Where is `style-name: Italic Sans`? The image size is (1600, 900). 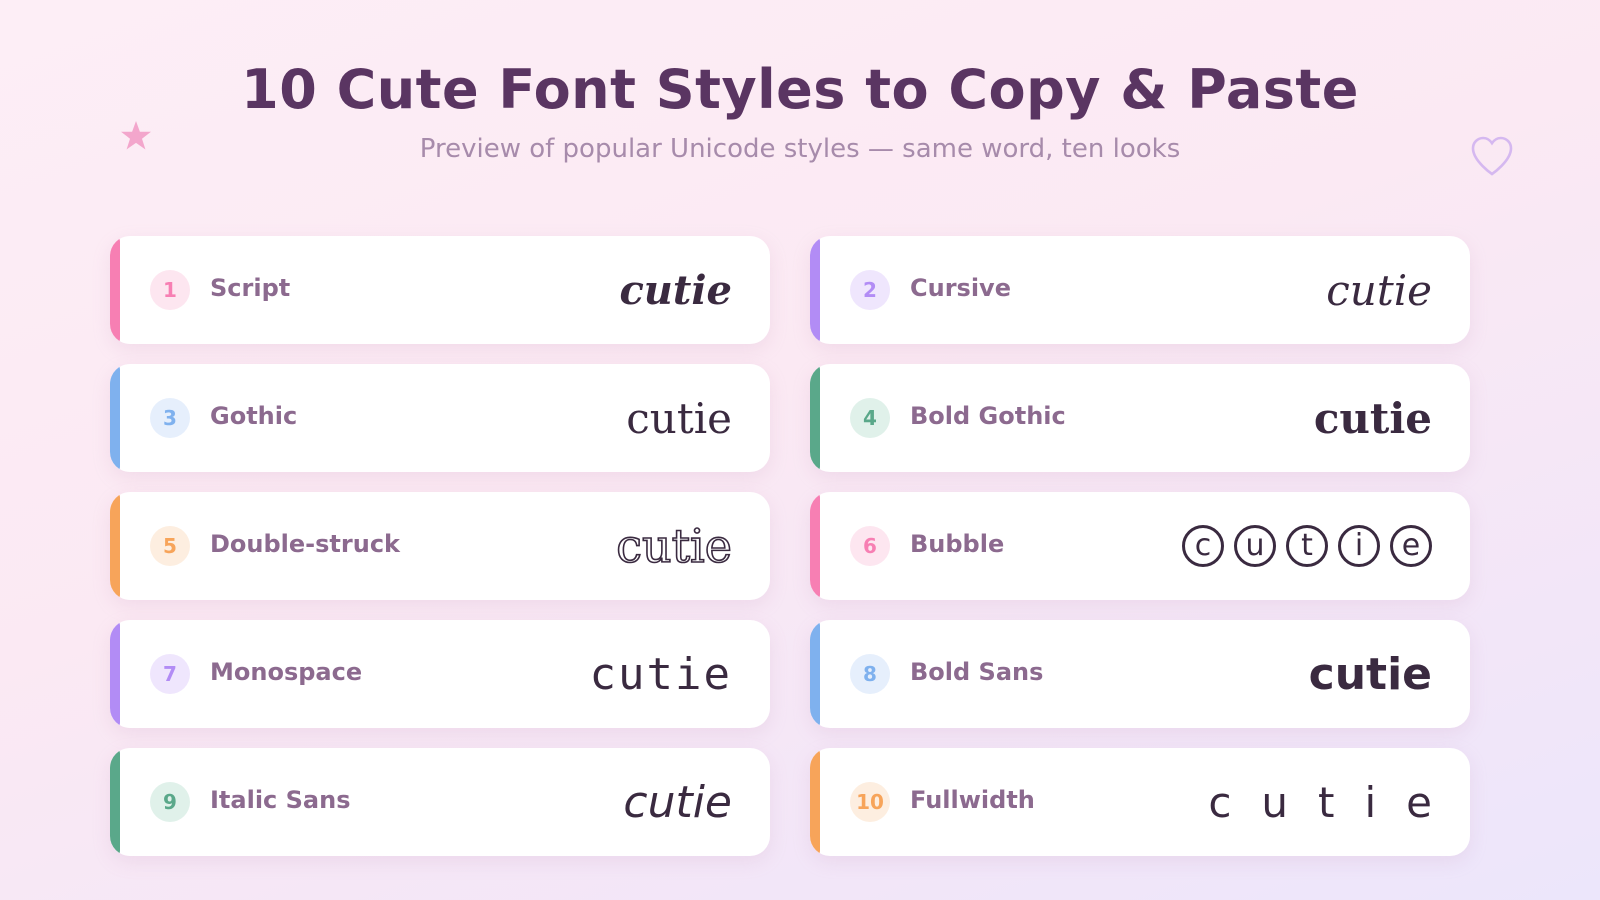
style-name: Italic Sans is located at coordinates (280, 800).